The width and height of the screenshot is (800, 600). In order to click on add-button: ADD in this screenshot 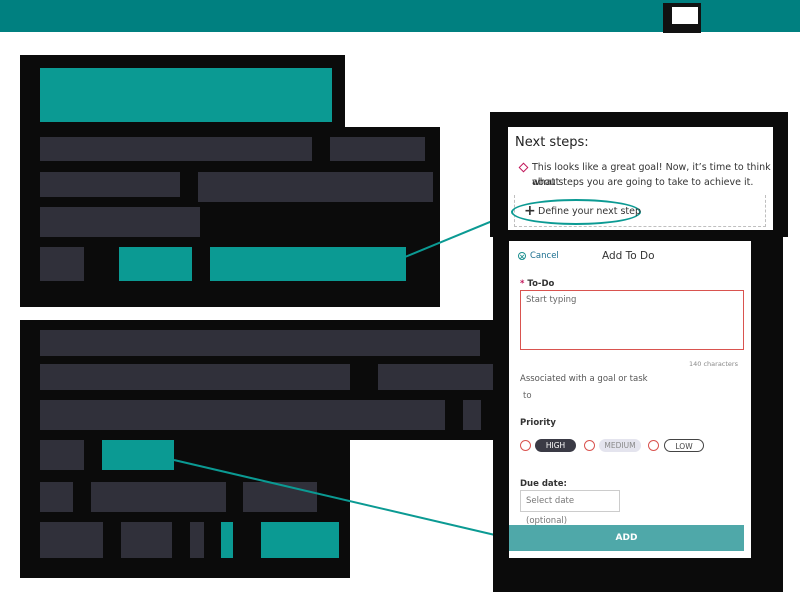, I will do `click(626, 538)`.